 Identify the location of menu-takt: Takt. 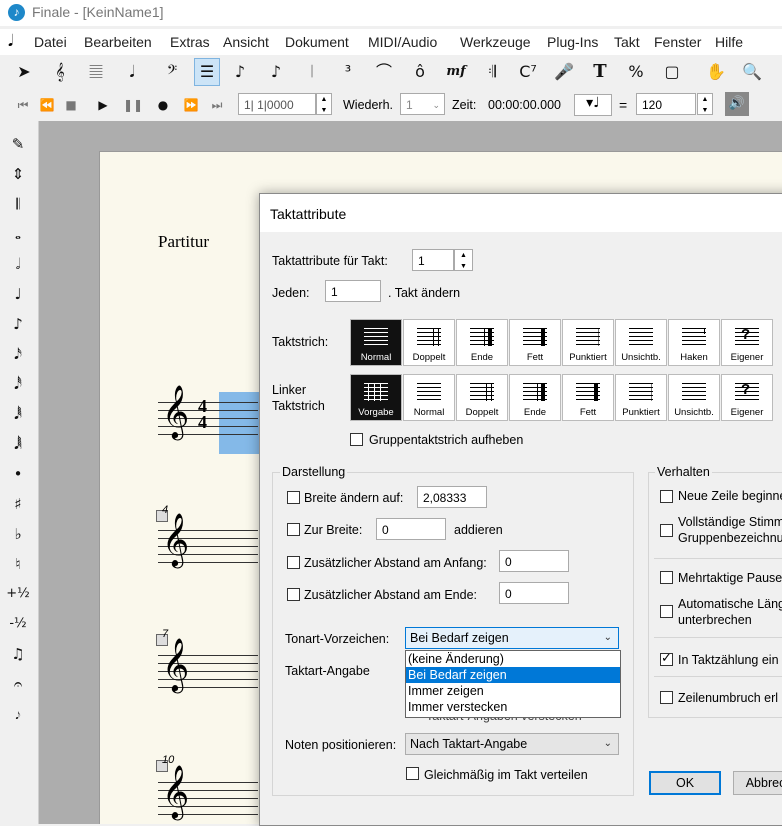
(627, 42).